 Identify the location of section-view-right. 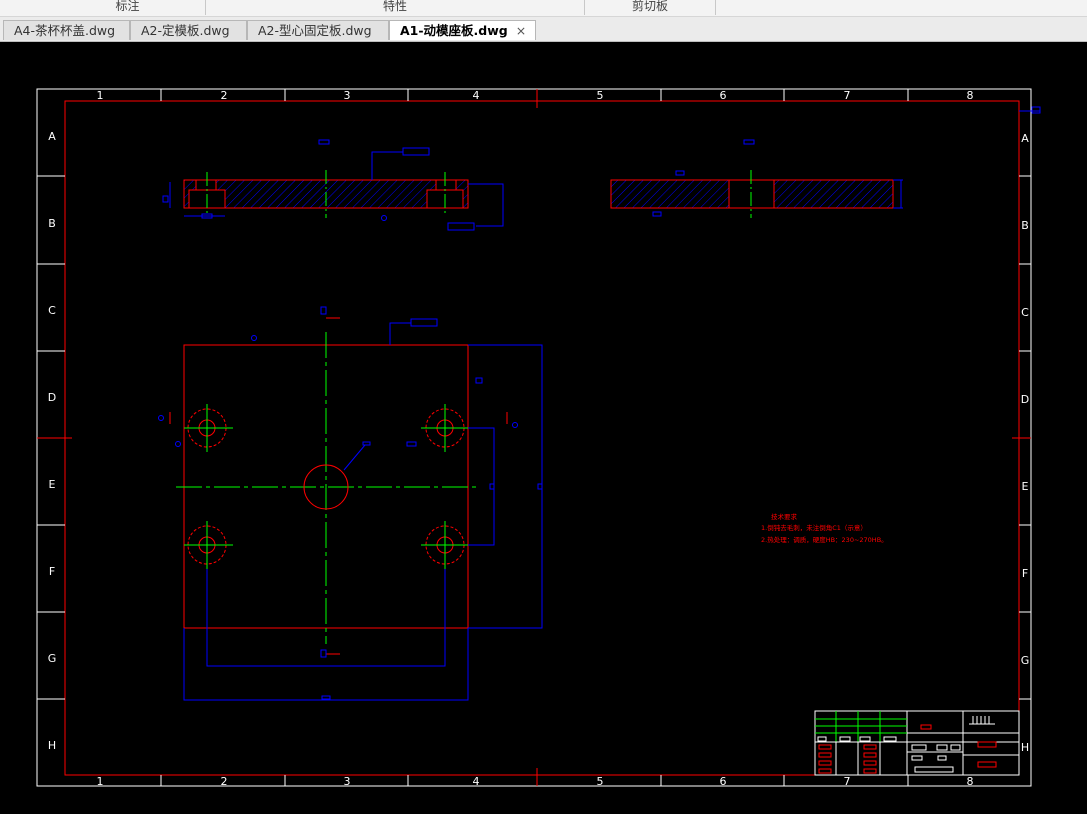
(756, 178).